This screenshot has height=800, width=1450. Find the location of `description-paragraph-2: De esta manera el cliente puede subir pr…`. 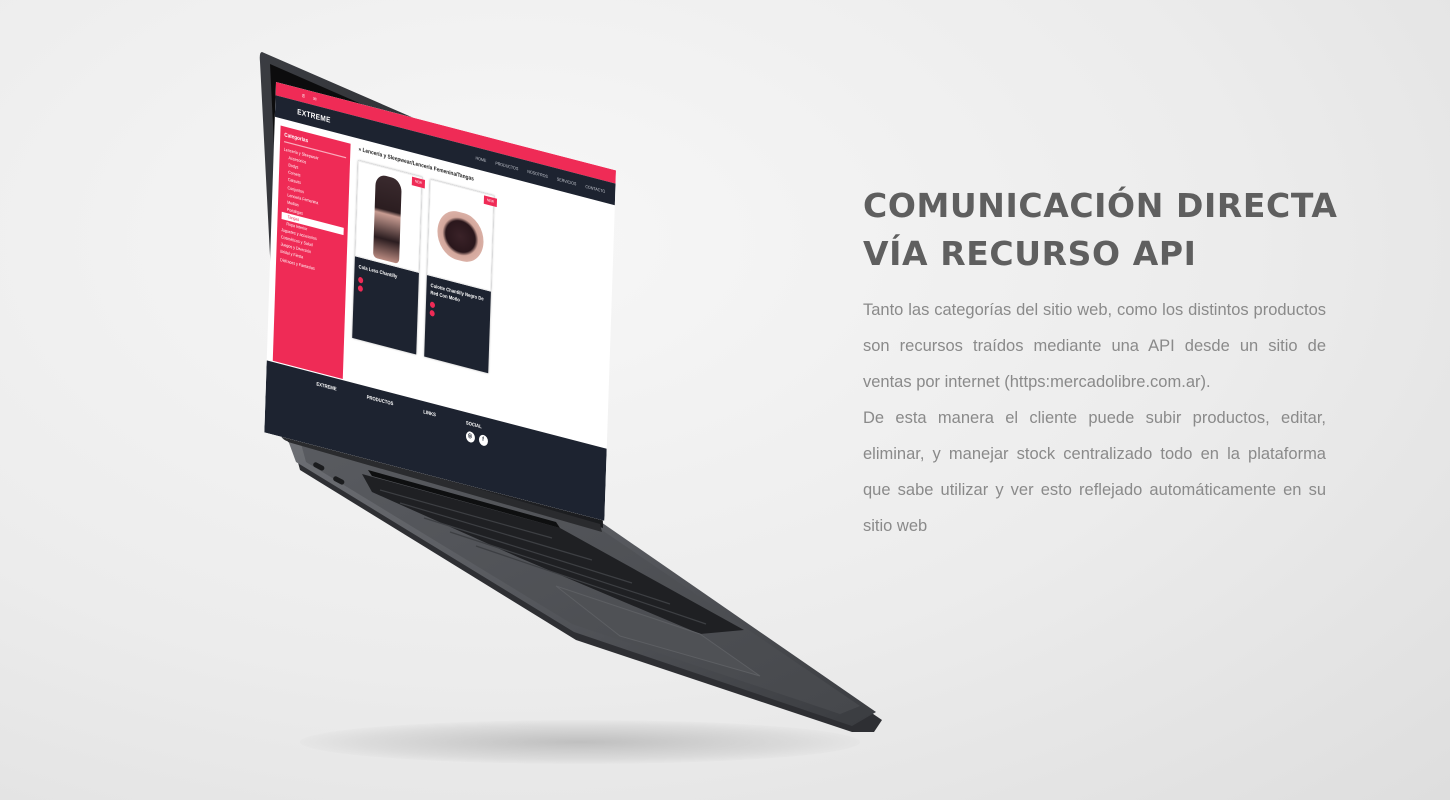

description-paragraph-2: De esta manera el cliente puede subir pr… is located at coordinates (1094, 472).